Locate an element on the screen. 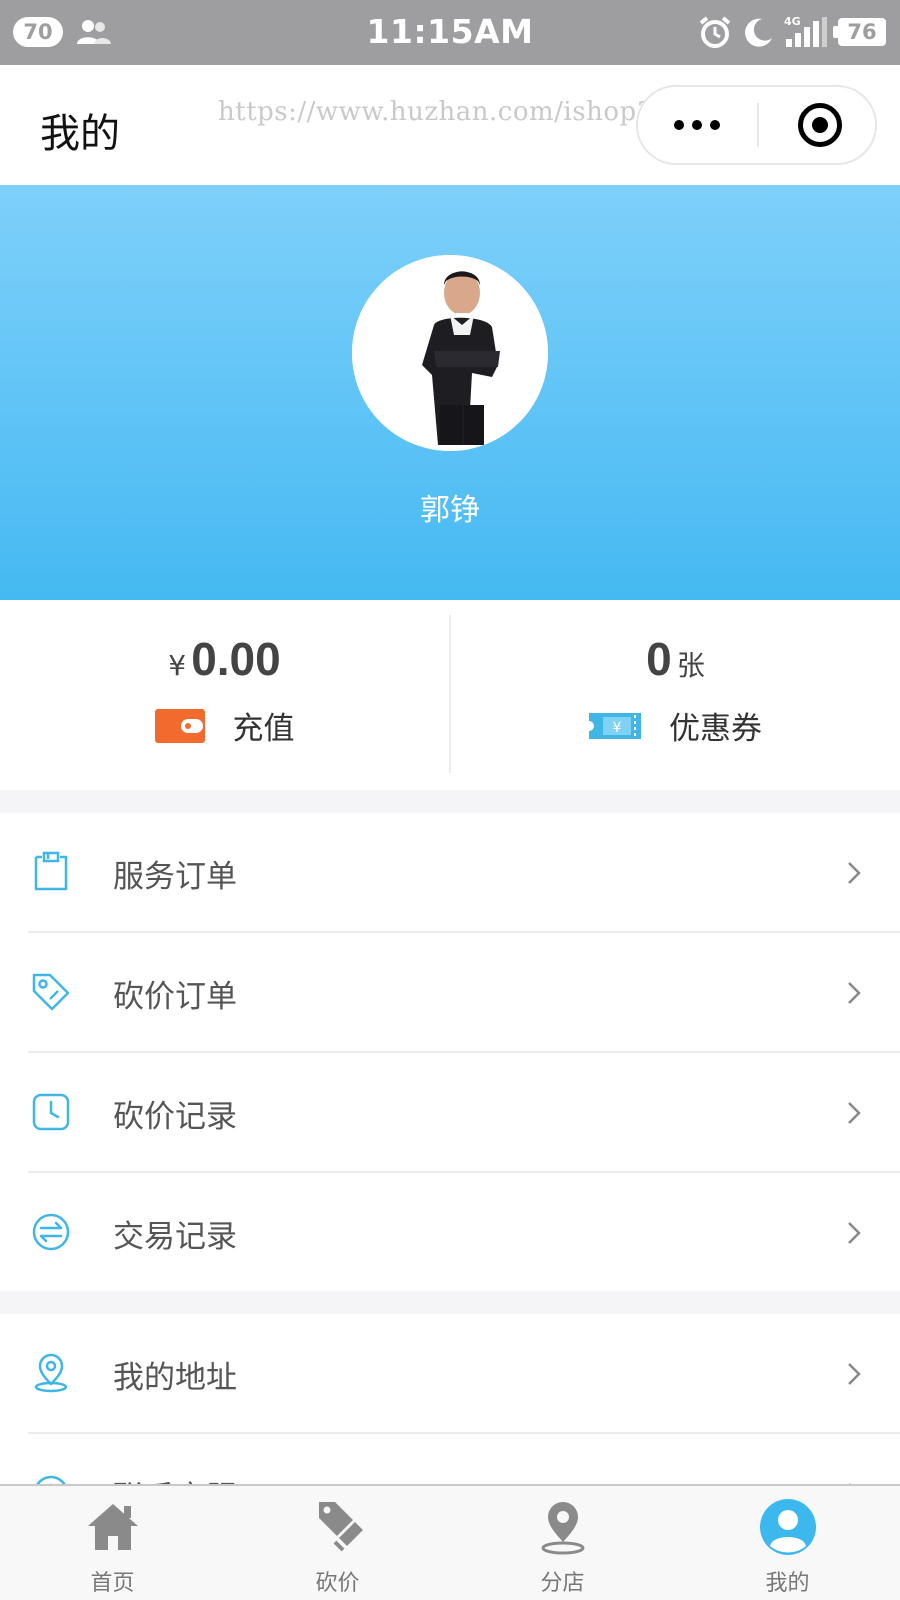 Image resolution: width=900 pixels, height=1600 pixels. tab-mine: 我的 is located at coordinates (787, 1543).